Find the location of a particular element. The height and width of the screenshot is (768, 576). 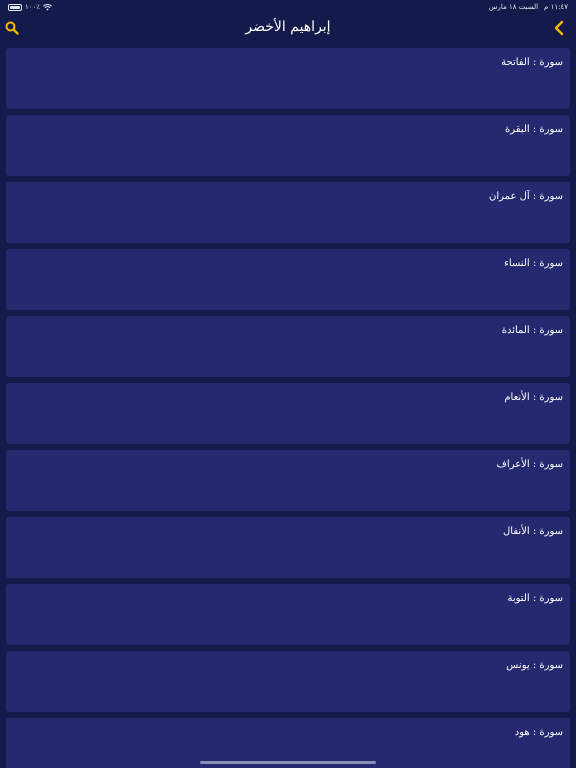

surah-list-item: سورة : البقرة is located at coordinates (288, 145).